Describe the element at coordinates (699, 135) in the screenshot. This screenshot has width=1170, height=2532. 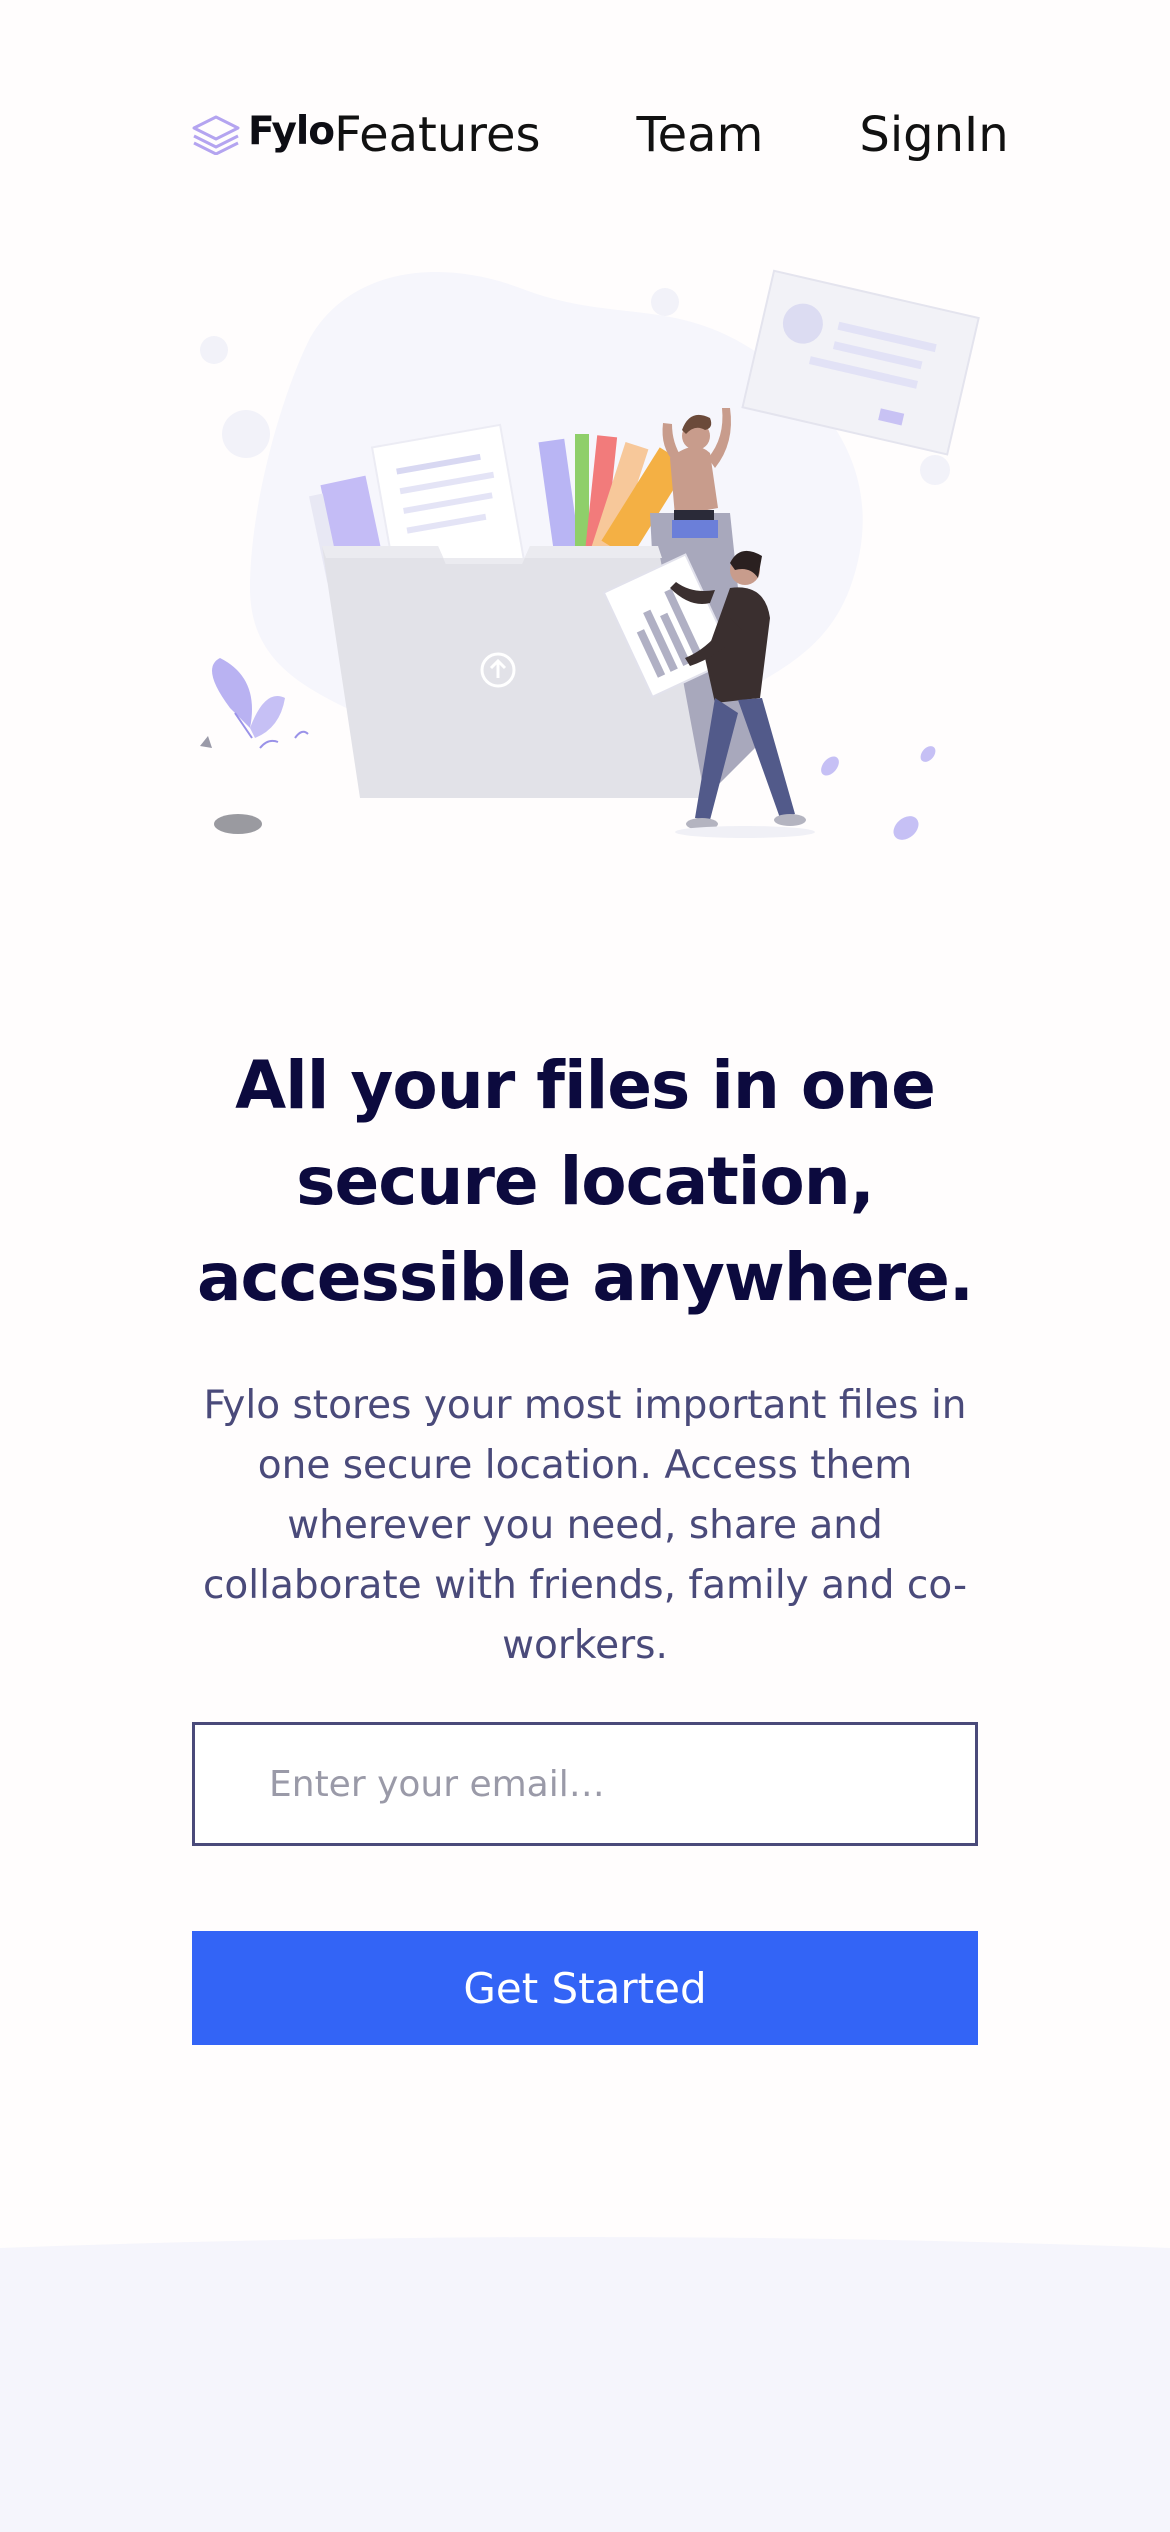
I see `nav-link-team: Team` at that location.